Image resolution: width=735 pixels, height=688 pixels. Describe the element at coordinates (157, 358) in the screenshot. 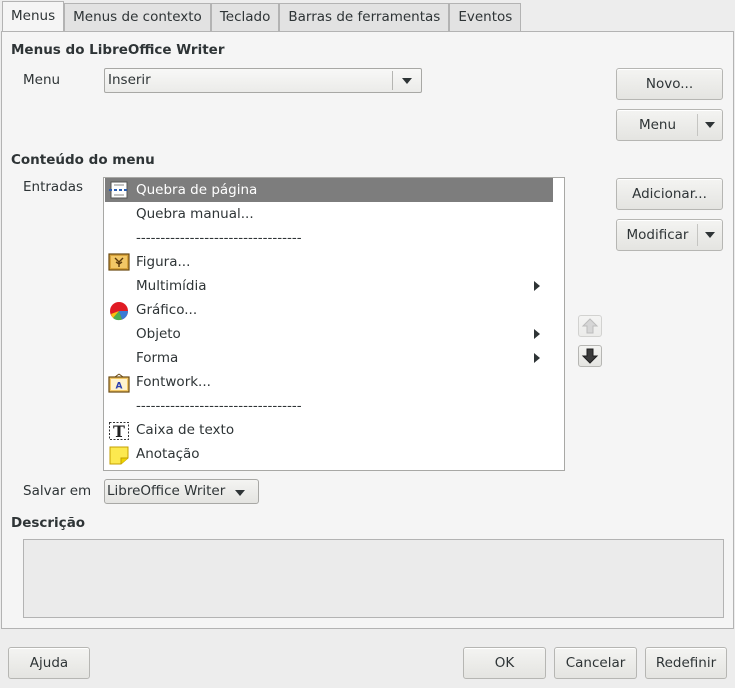

I see `list-item-label: Forma` at that location.